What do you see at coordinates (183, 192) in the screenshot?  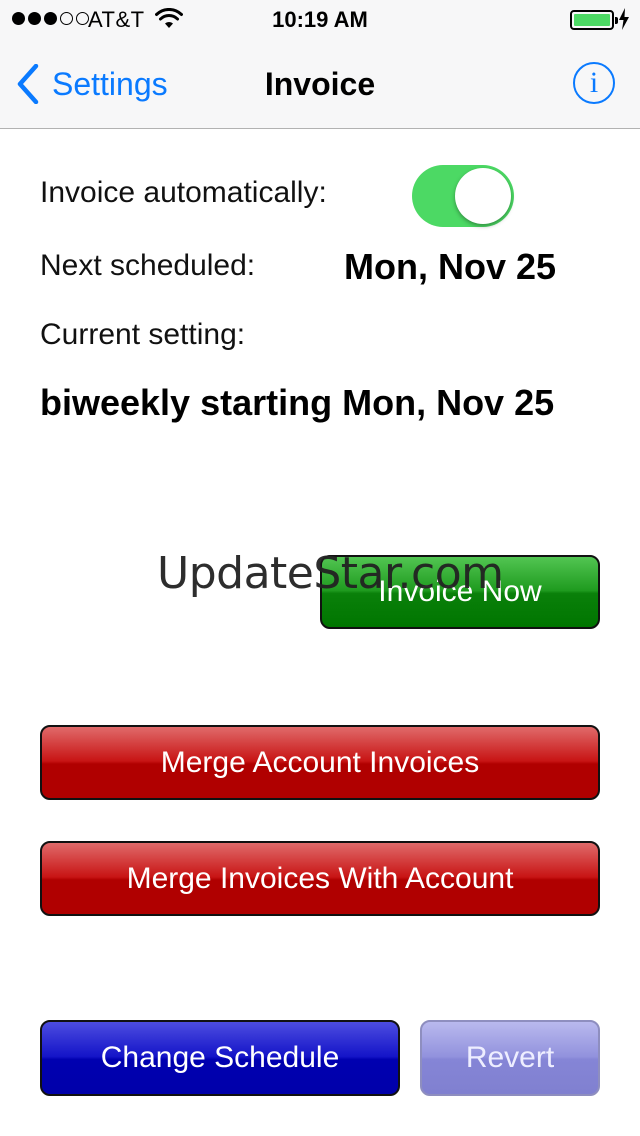 I see `invoice-automatically-label: Invoice automatically:` at bounding box center [183, 192].